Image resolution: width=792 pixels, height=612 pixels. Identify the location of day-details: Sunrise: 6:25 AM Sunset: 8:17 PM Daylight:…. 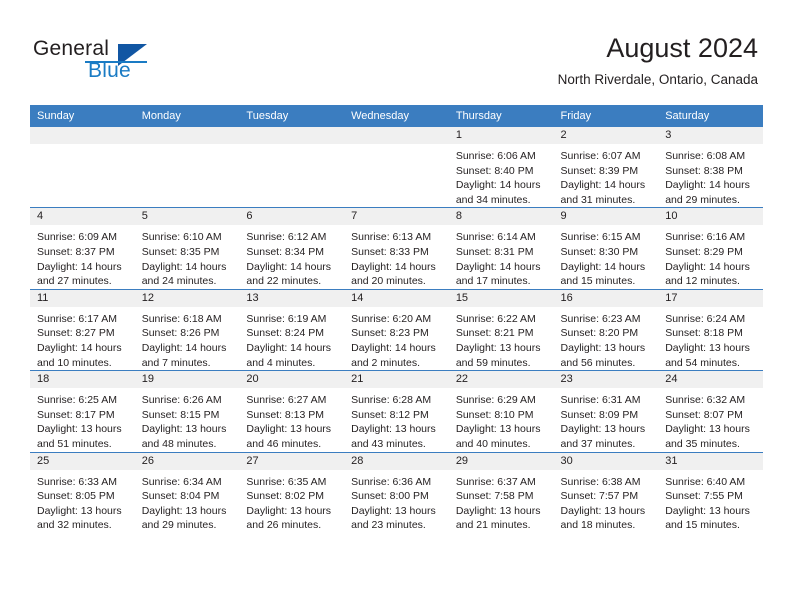
(82, 419).